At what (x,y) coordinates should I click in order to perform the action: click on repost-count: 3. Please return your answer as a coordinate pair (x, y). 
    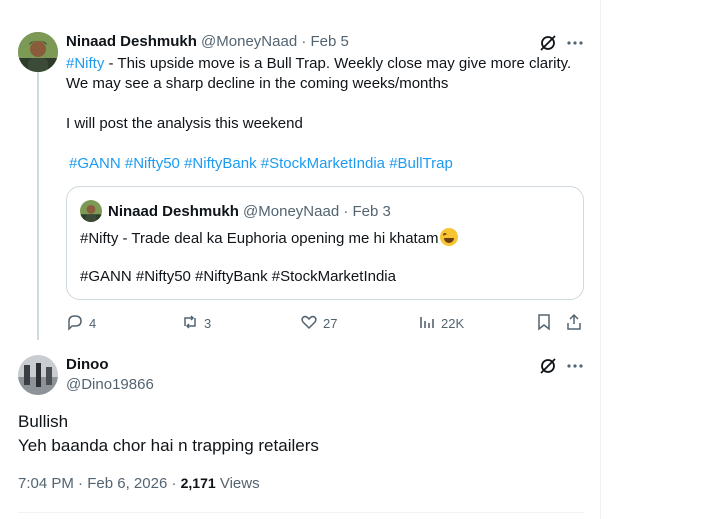
    Looking at the image, I should click on (208, 323).